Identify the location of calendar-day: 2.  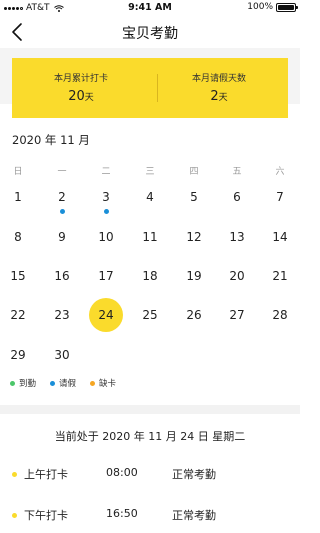
(62, 197).